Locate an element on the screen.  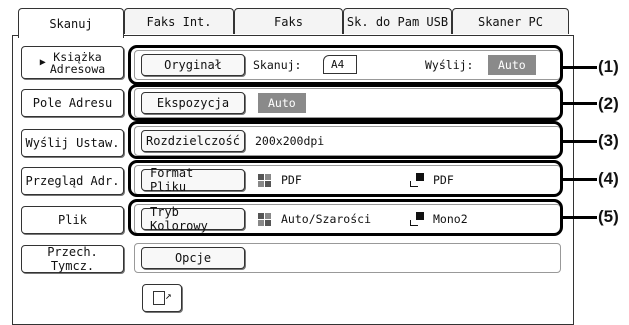
send-settings-button: Wyślij Ustaw. is located at coordinates (72, 143).